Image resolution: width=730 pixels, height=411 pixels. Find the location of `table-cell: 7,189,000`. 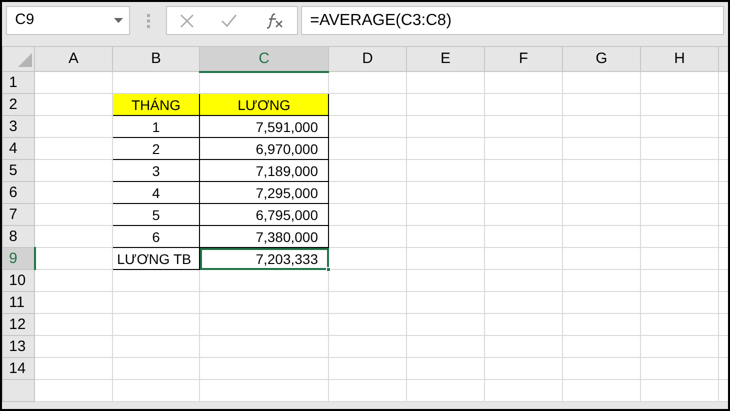

table-cell: 7,189,000 is located at coordinates (264, 171).